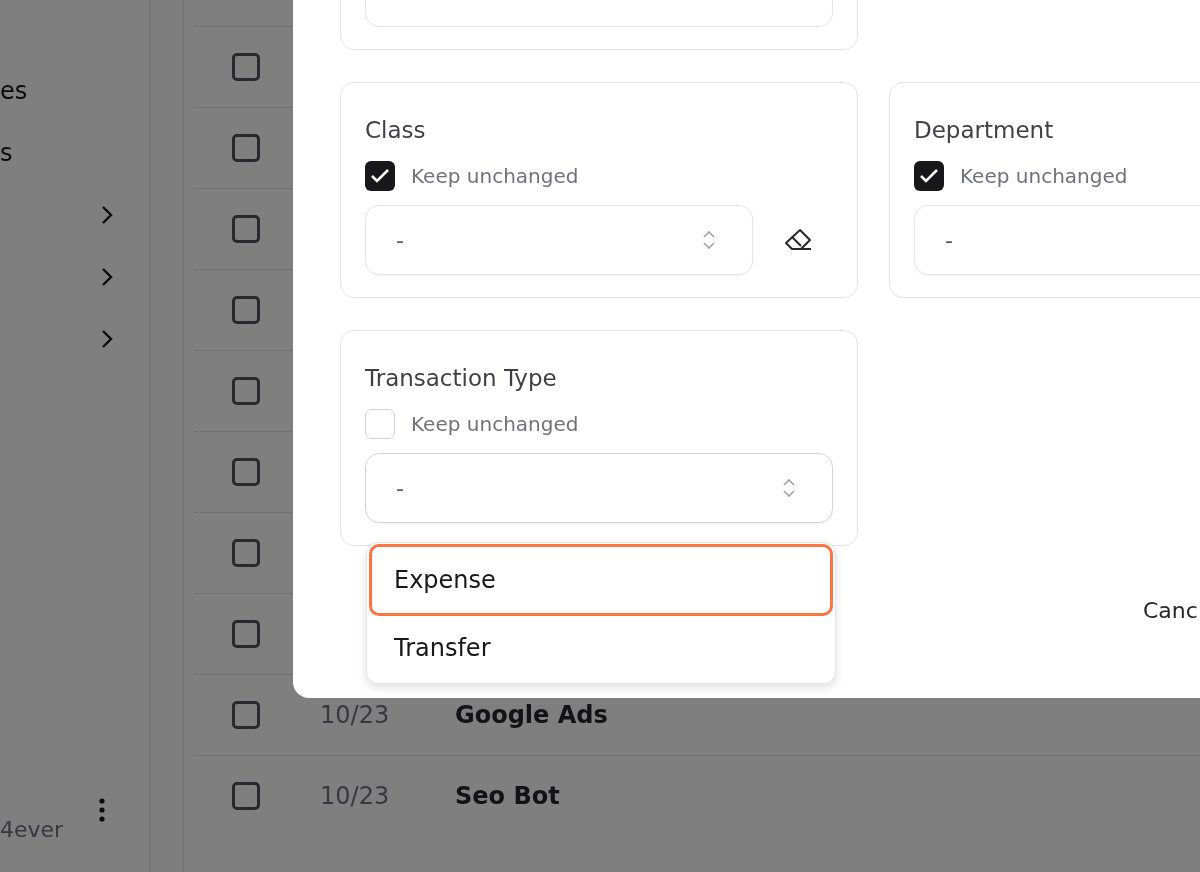  I want to click on name-cell: Seo Bot, so click(507, 796).